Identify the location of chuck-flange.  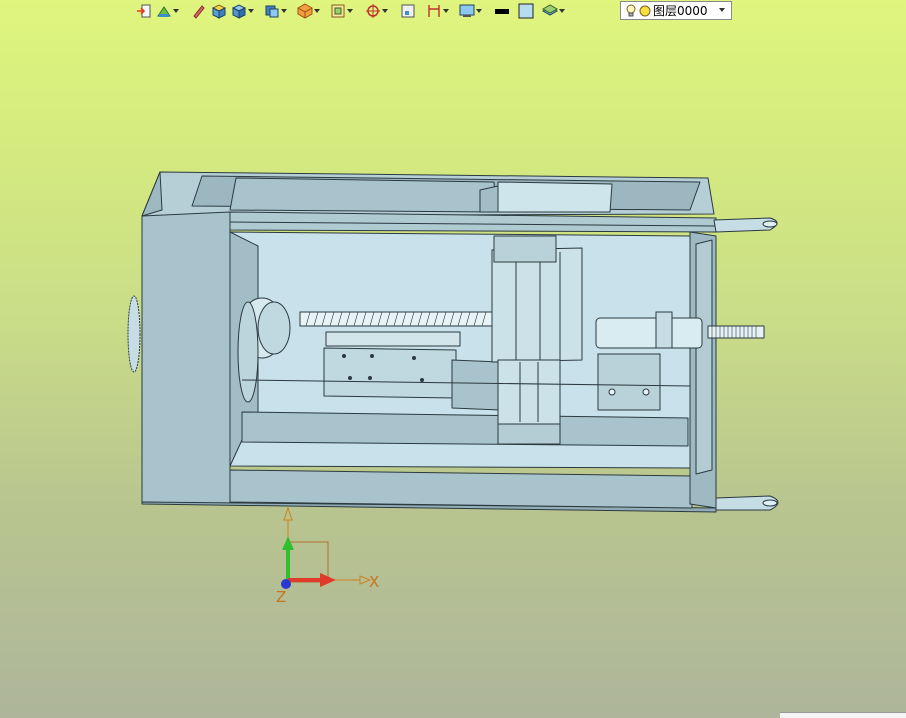
(248, 352).